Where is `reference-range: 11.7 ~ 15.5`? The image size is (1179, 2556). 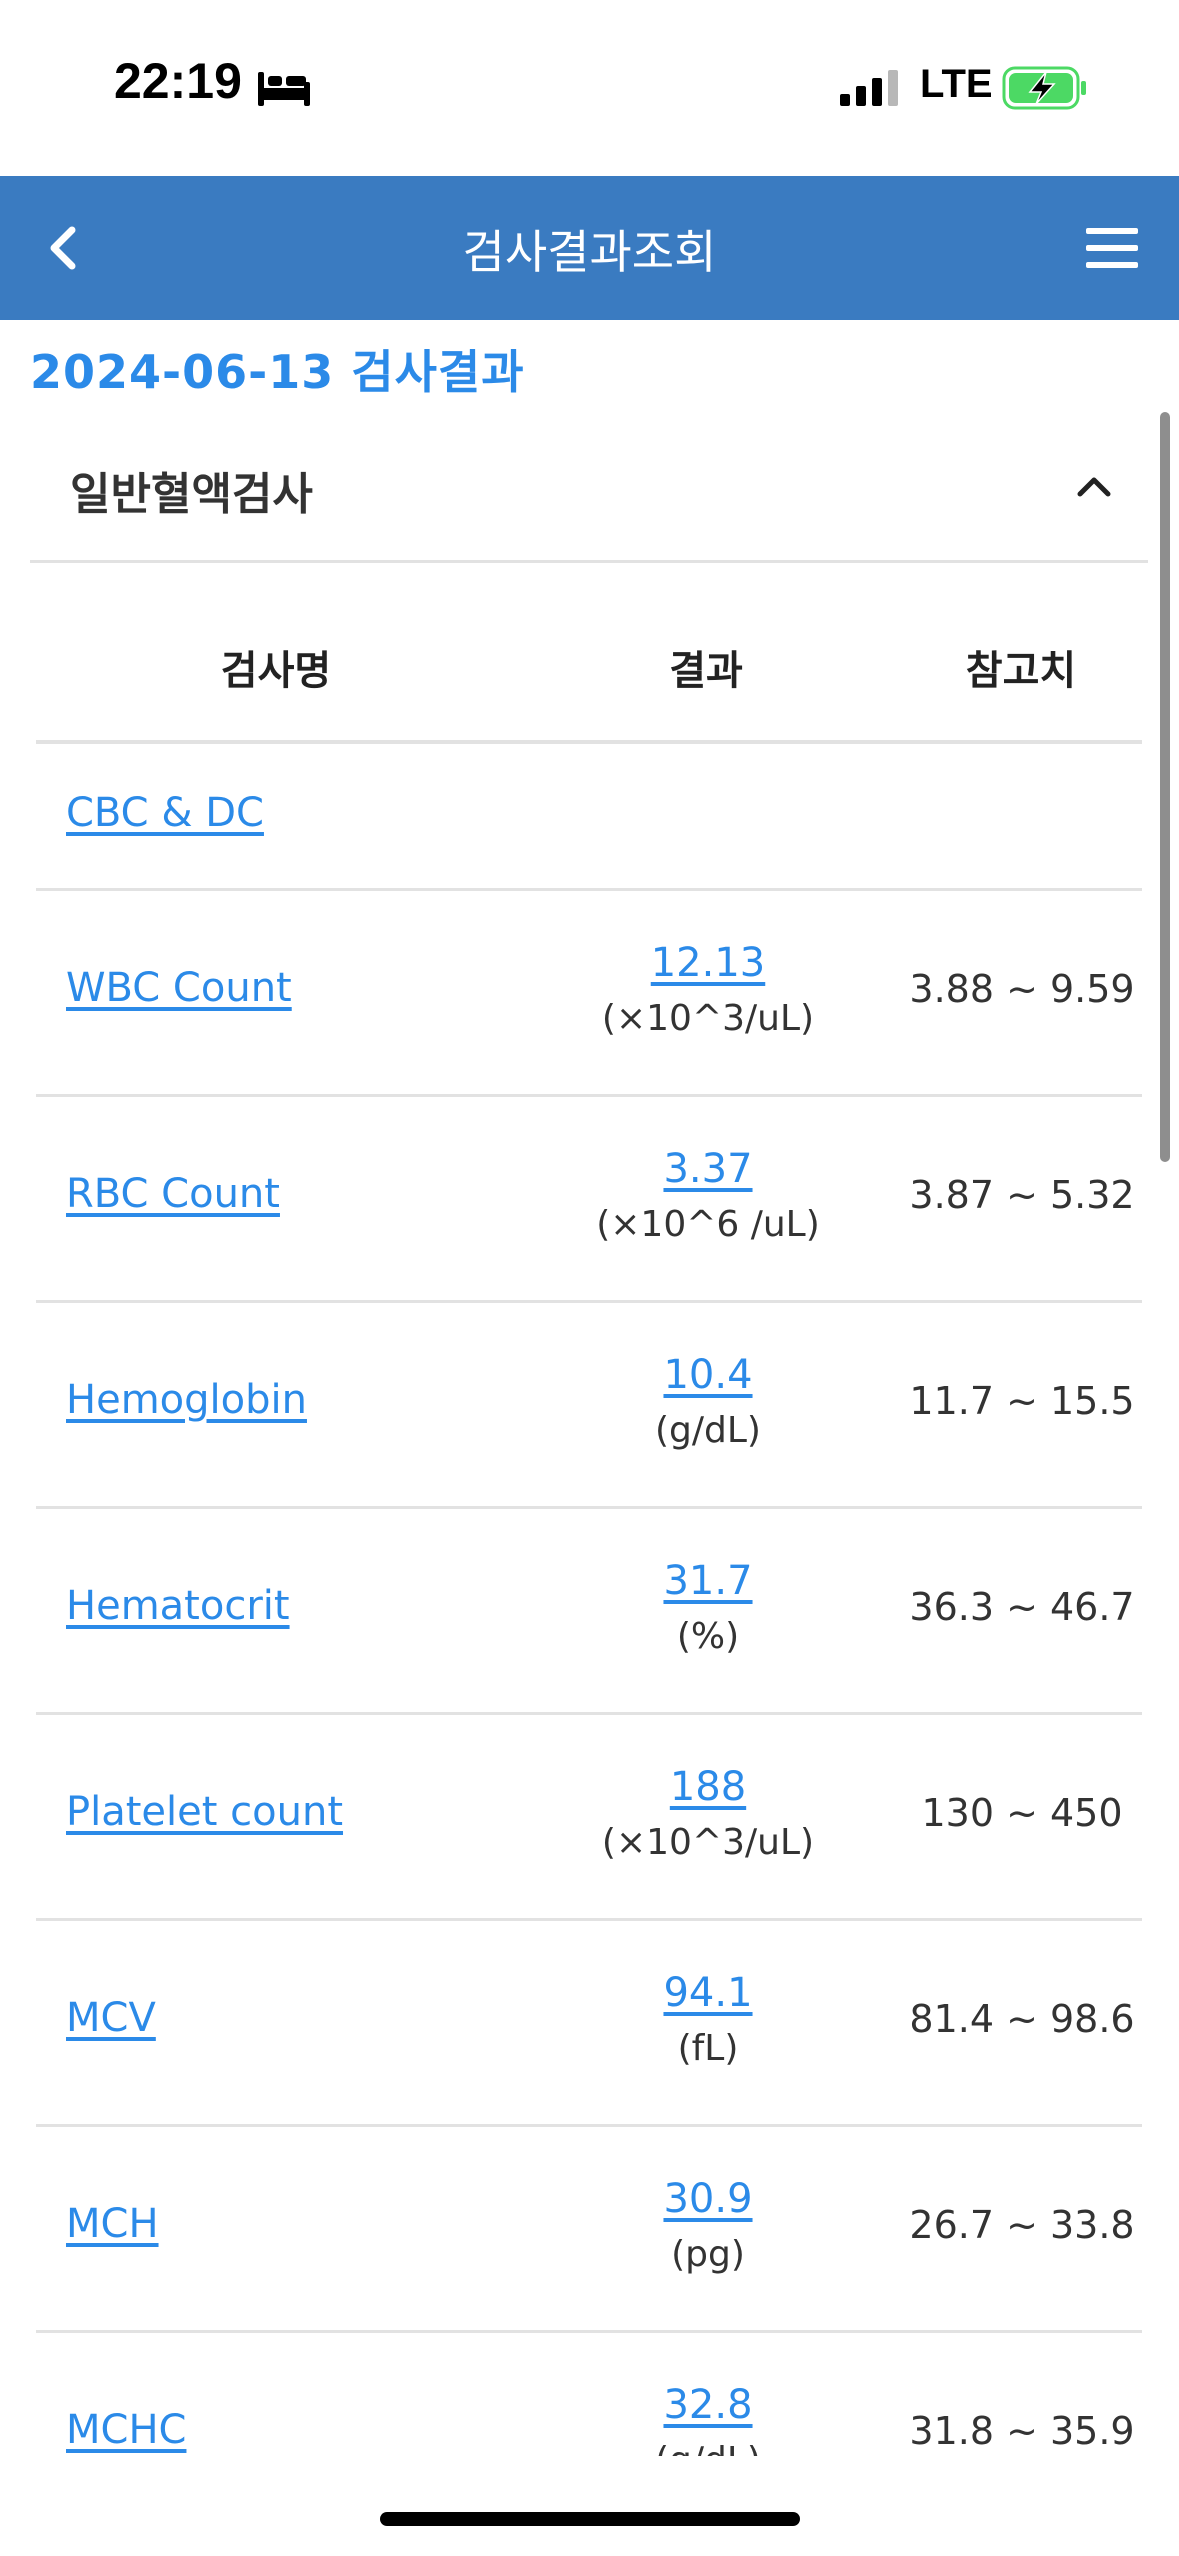 reference-range: 11.7 ~ 15.5 is located at coordinates (1022, 1401).